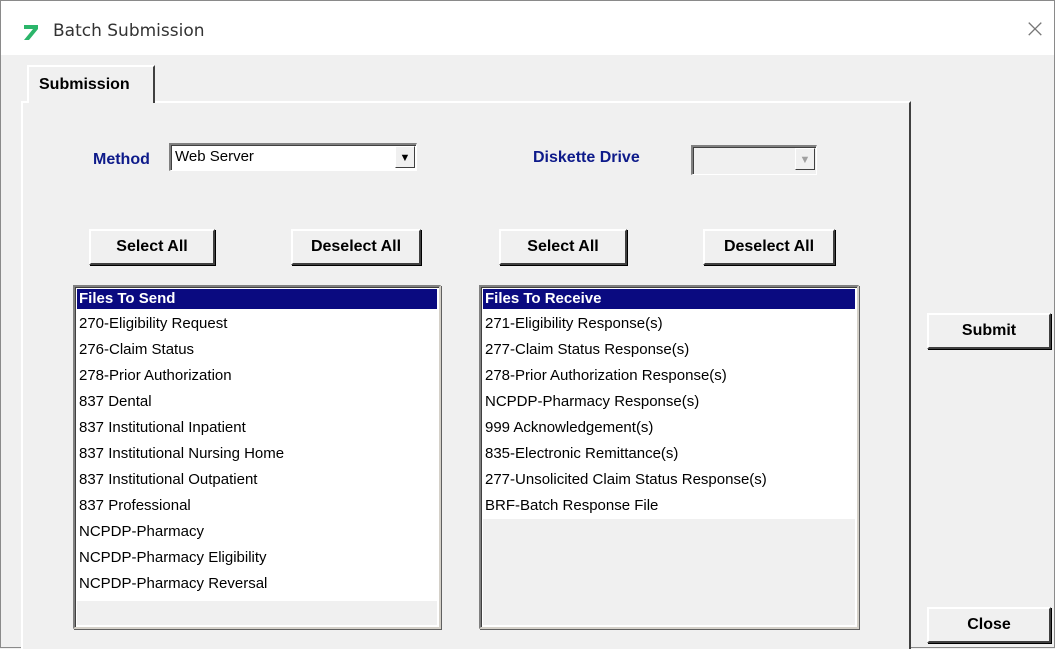  Describe the element at coordinates (257, 402) in the screenshot. I see `list-item: 837 Dental` at that location.